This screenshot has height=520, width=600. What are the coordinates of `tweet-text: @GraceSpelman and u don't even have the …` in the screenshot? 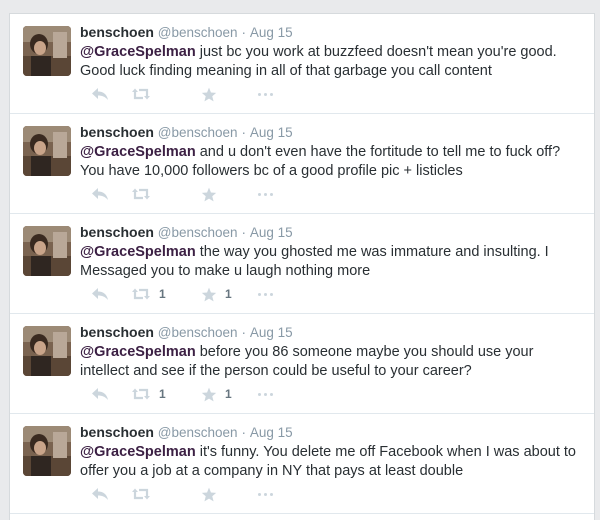 It's located at (332, 161).